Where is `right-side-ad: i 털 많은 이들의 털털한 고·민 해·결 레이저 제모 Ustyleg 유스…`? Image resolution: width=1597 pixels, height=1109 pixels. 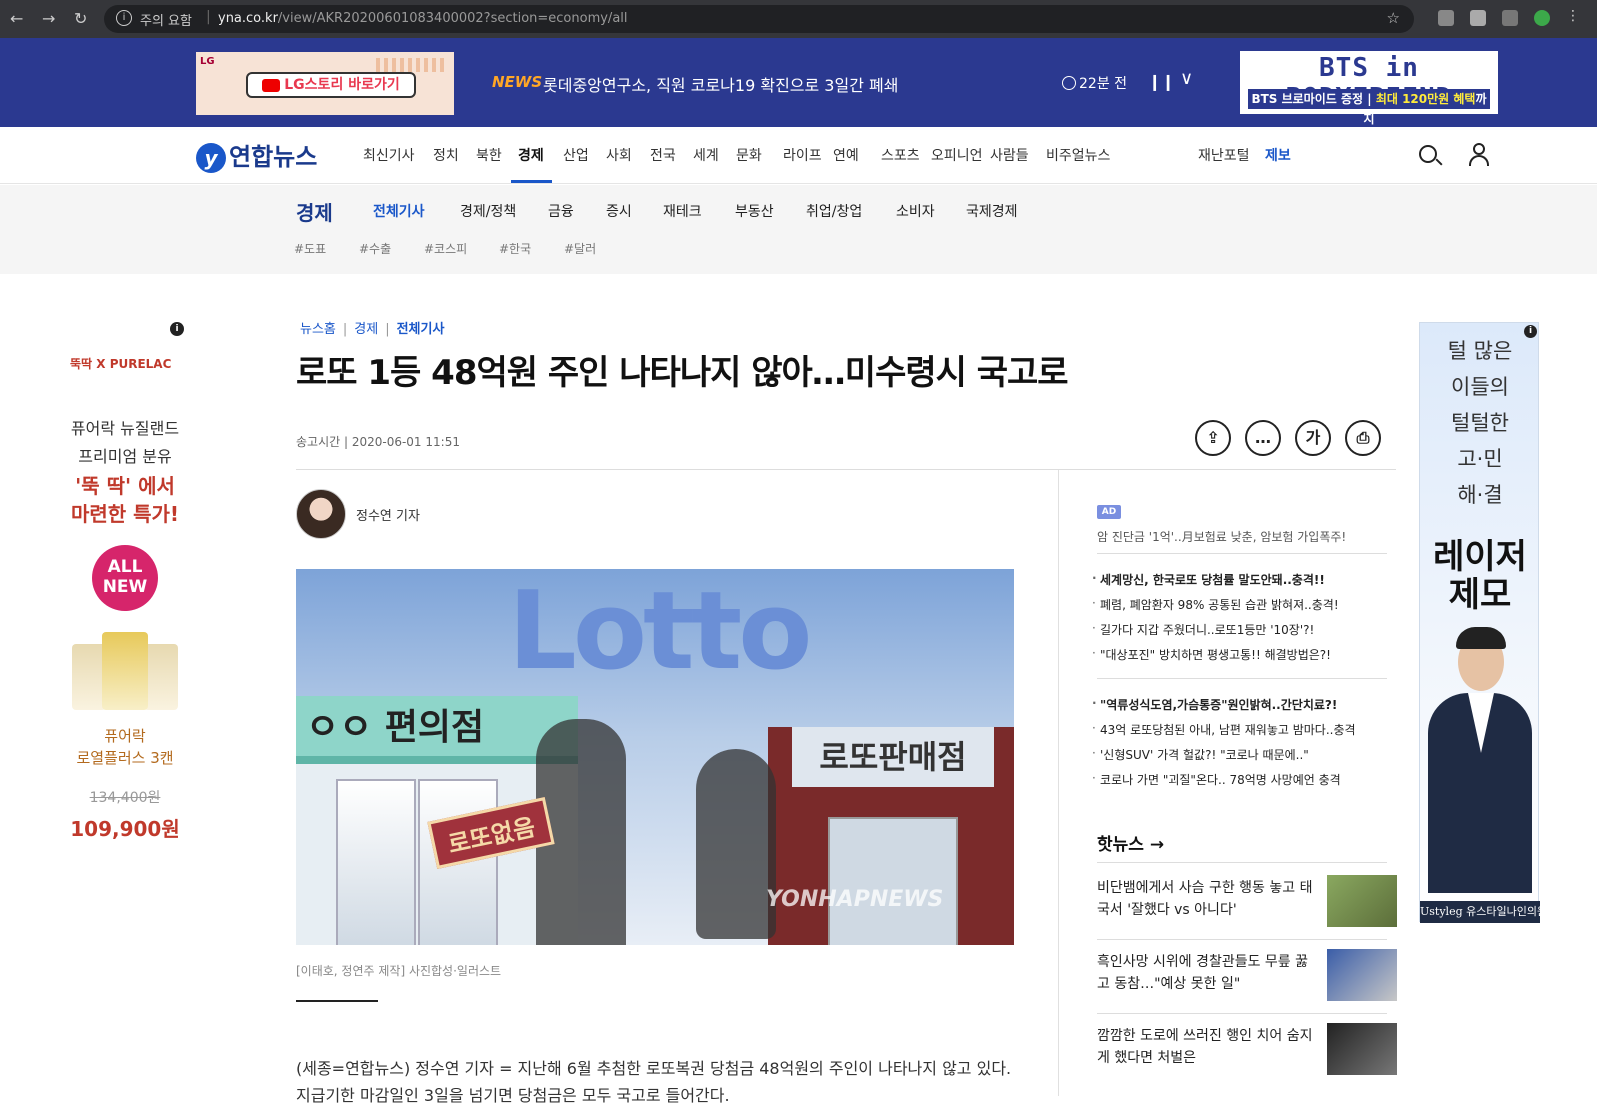
right-side-ad: i 털 많은 이들의 털털한 고·민 해·결 레이저 제모 Ustyleg 유스… is located at coordinates (1479, 622).